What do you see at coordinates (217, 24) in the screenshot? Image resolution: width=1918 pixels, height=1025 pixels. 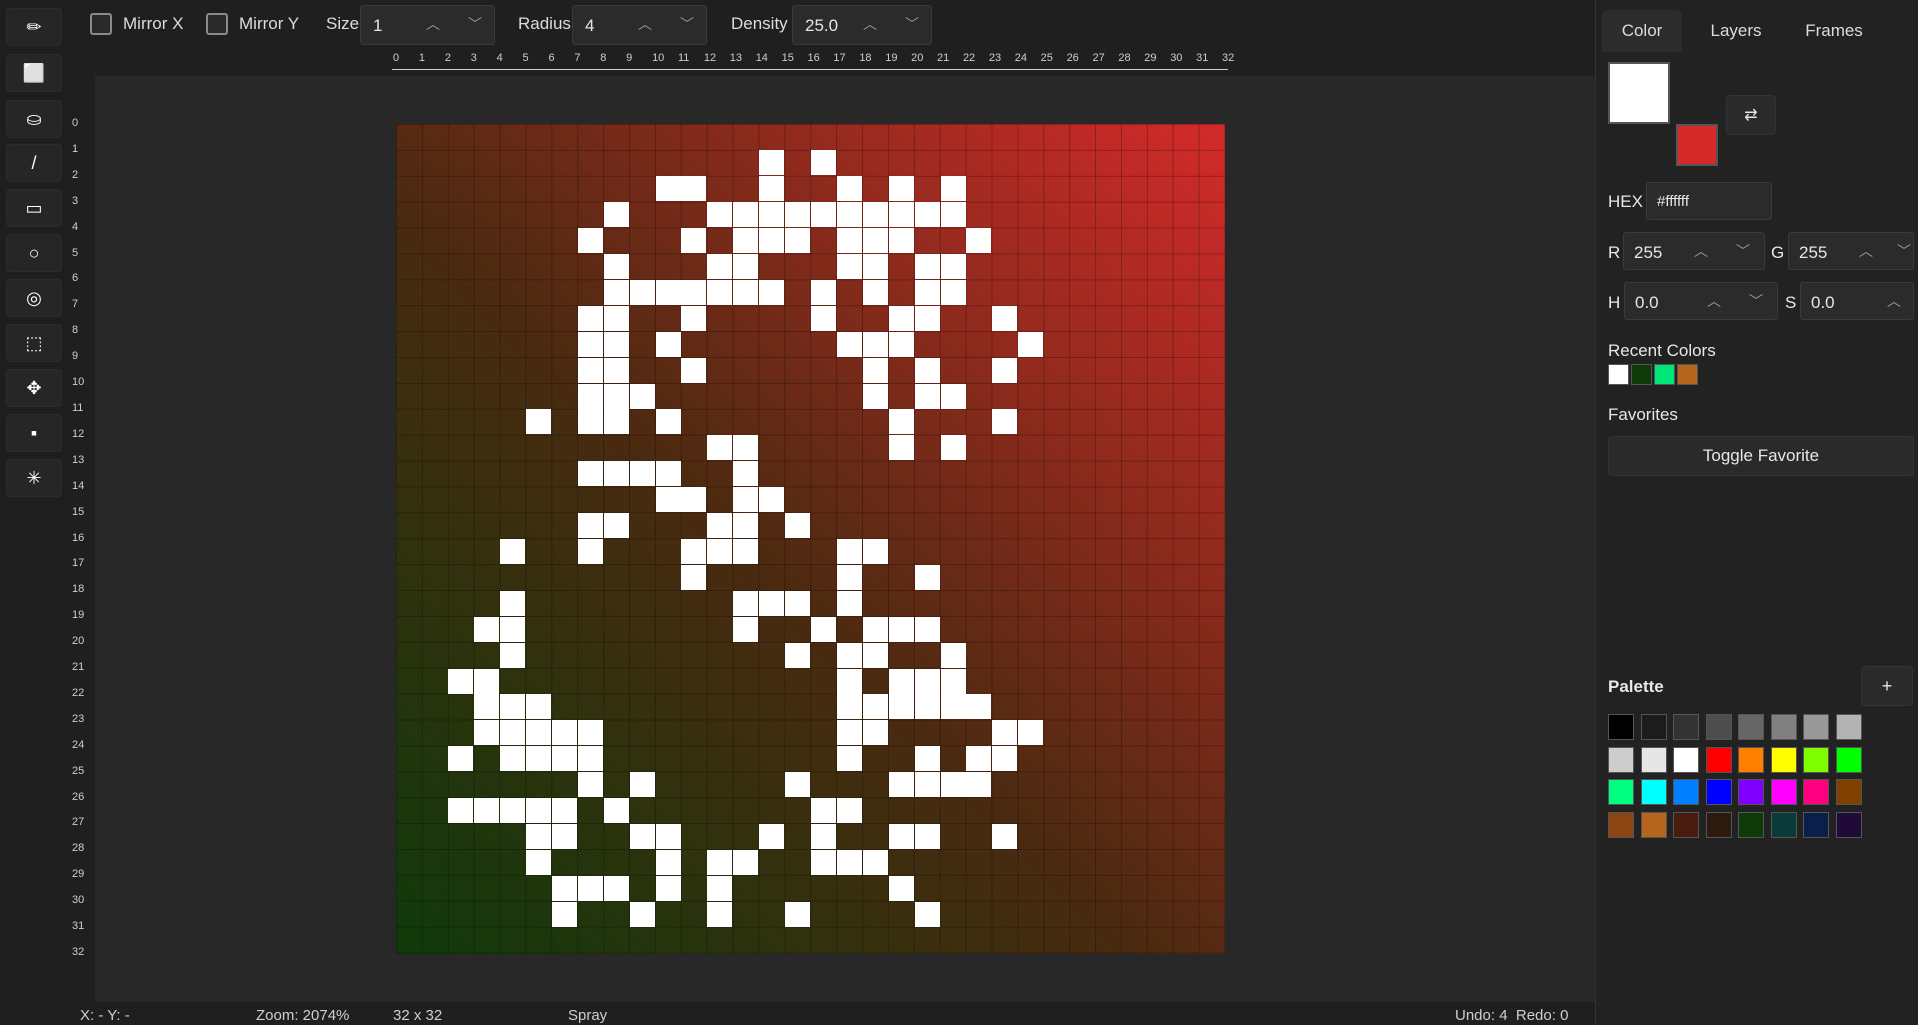 I see `mirror-y-checkbox` at bounding box center [217, 24].